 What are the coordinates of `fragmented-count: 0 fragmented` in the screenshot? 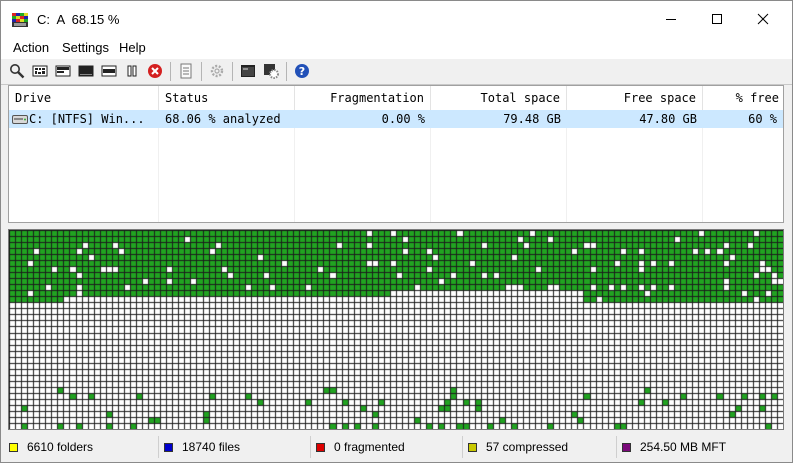 It's located at (369, 447).